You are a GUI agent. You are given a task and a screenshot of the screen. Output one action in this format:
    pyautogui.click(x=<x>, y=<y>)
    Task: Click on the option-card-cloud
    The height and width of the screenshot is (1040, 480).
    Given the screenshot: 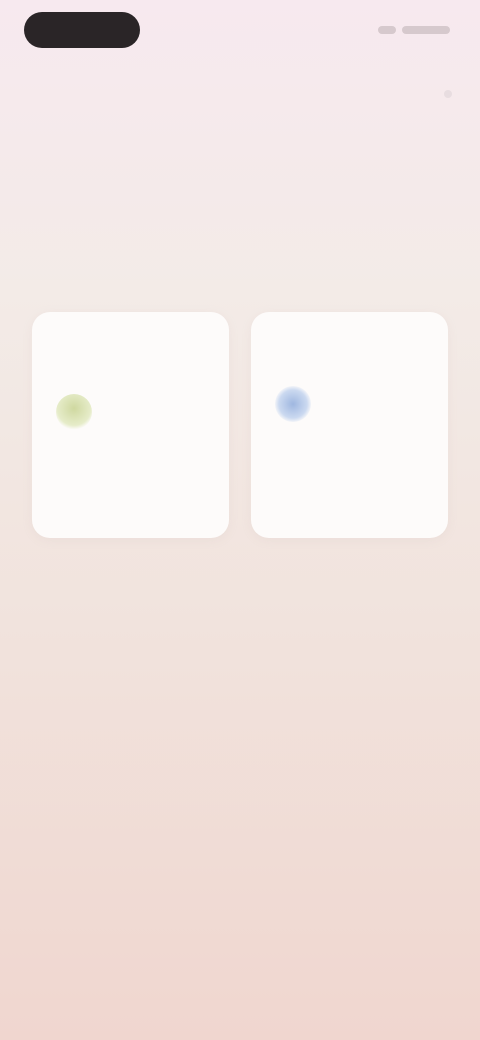 What is the action you would take?
    pyautogui.click(x=349, y=425)
    